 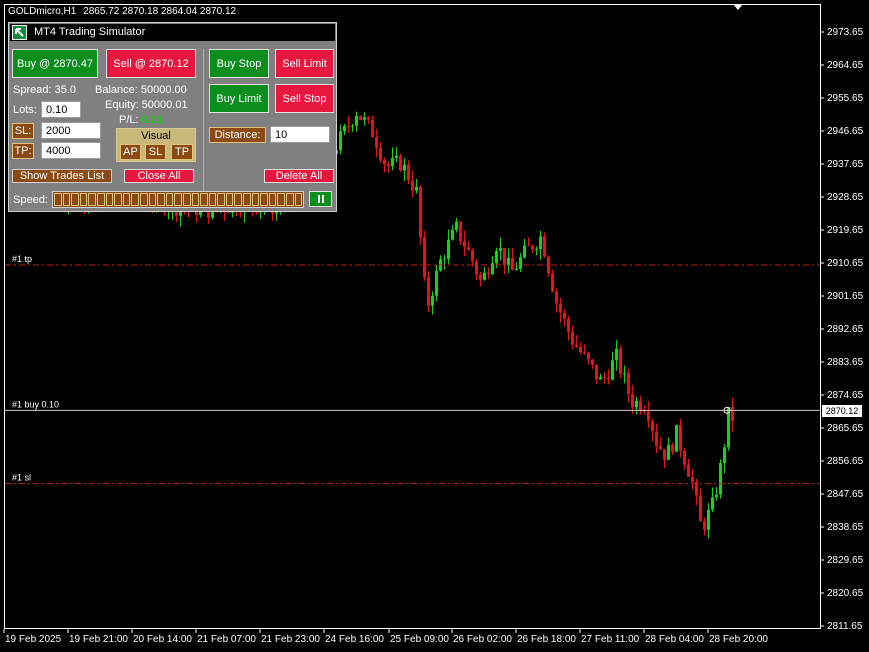 I want to click on panel-divider, so click(x=203, y=127).